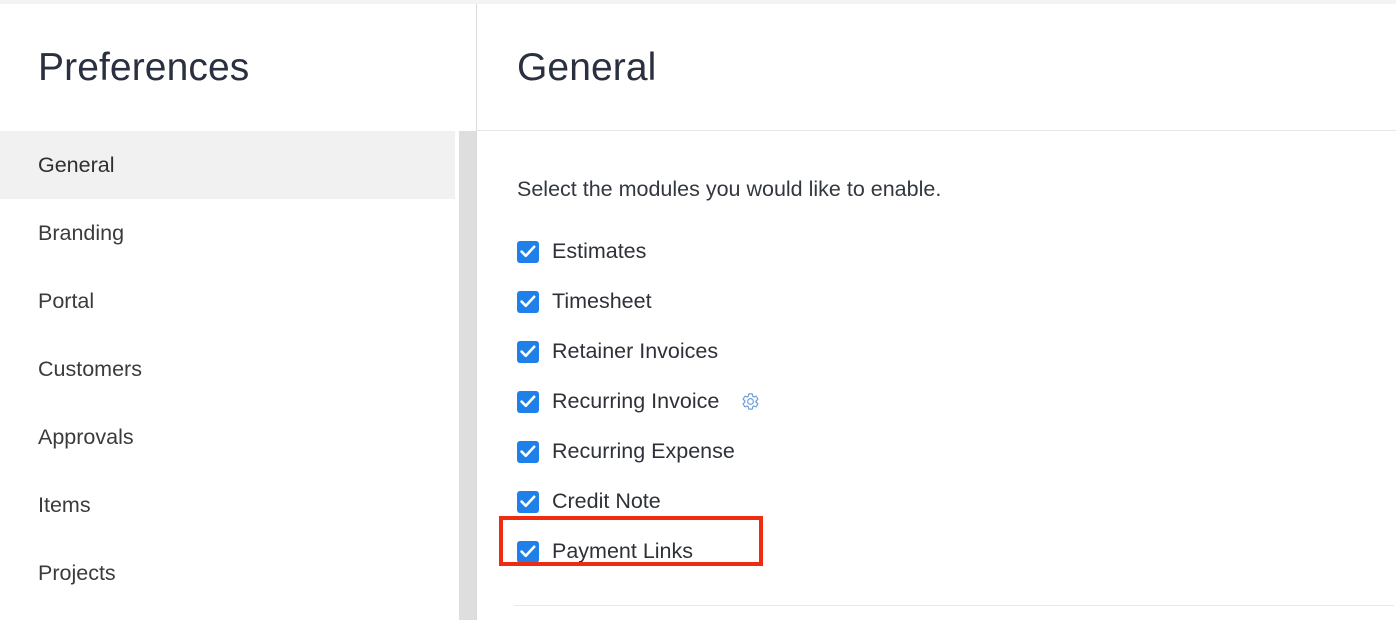 The image size is (1396, 620). I want to click on sidebar-item-approvals: Approvals, so click(227, 437).